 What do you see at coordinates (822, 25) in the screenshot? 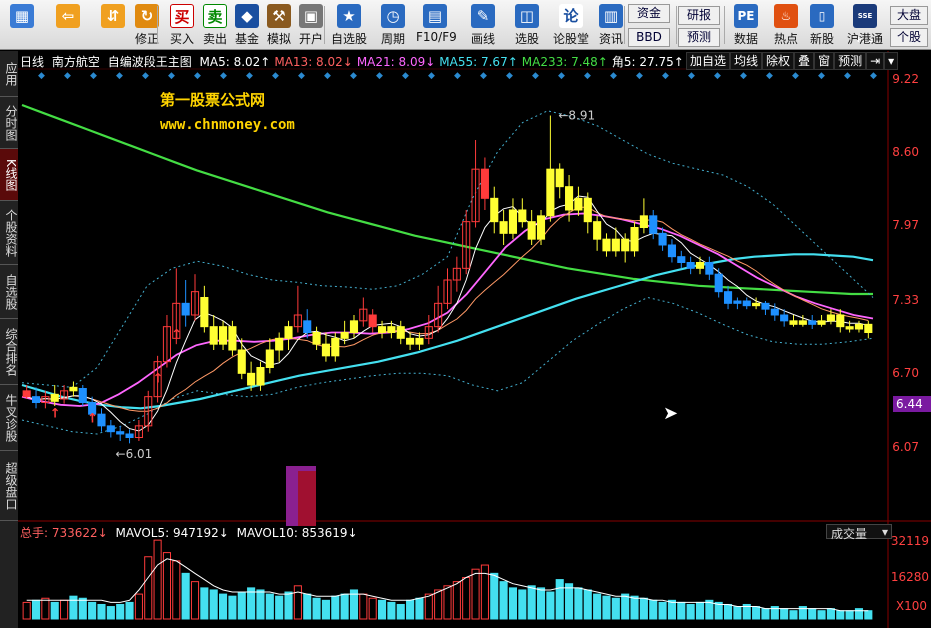
I see `toolbar-button-new-stock: ▯ 新股` at bounding box center [822, 25].